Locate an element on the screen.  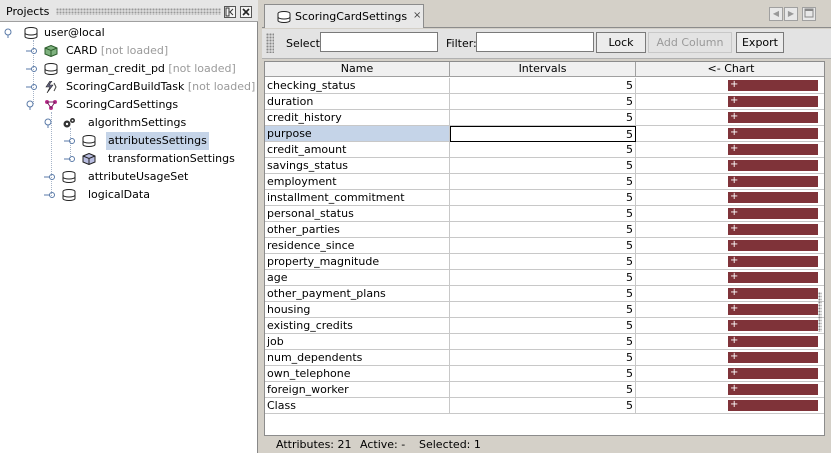
table-row: foreign_worker 5 + is located at coordinates (544, 390).